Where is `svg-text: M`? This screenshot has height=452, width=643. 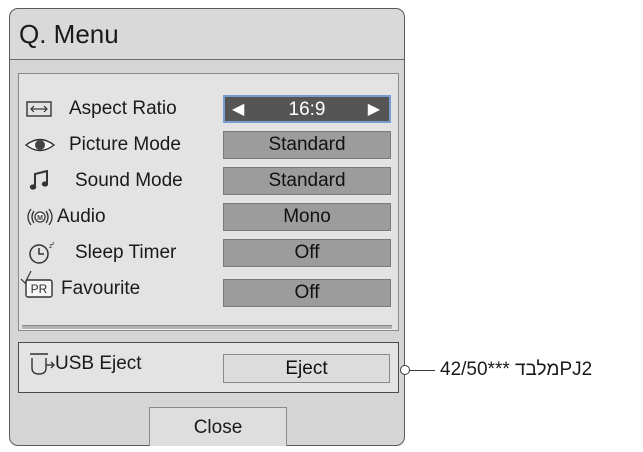 svg-text: M is located at coordinates (40, 218).